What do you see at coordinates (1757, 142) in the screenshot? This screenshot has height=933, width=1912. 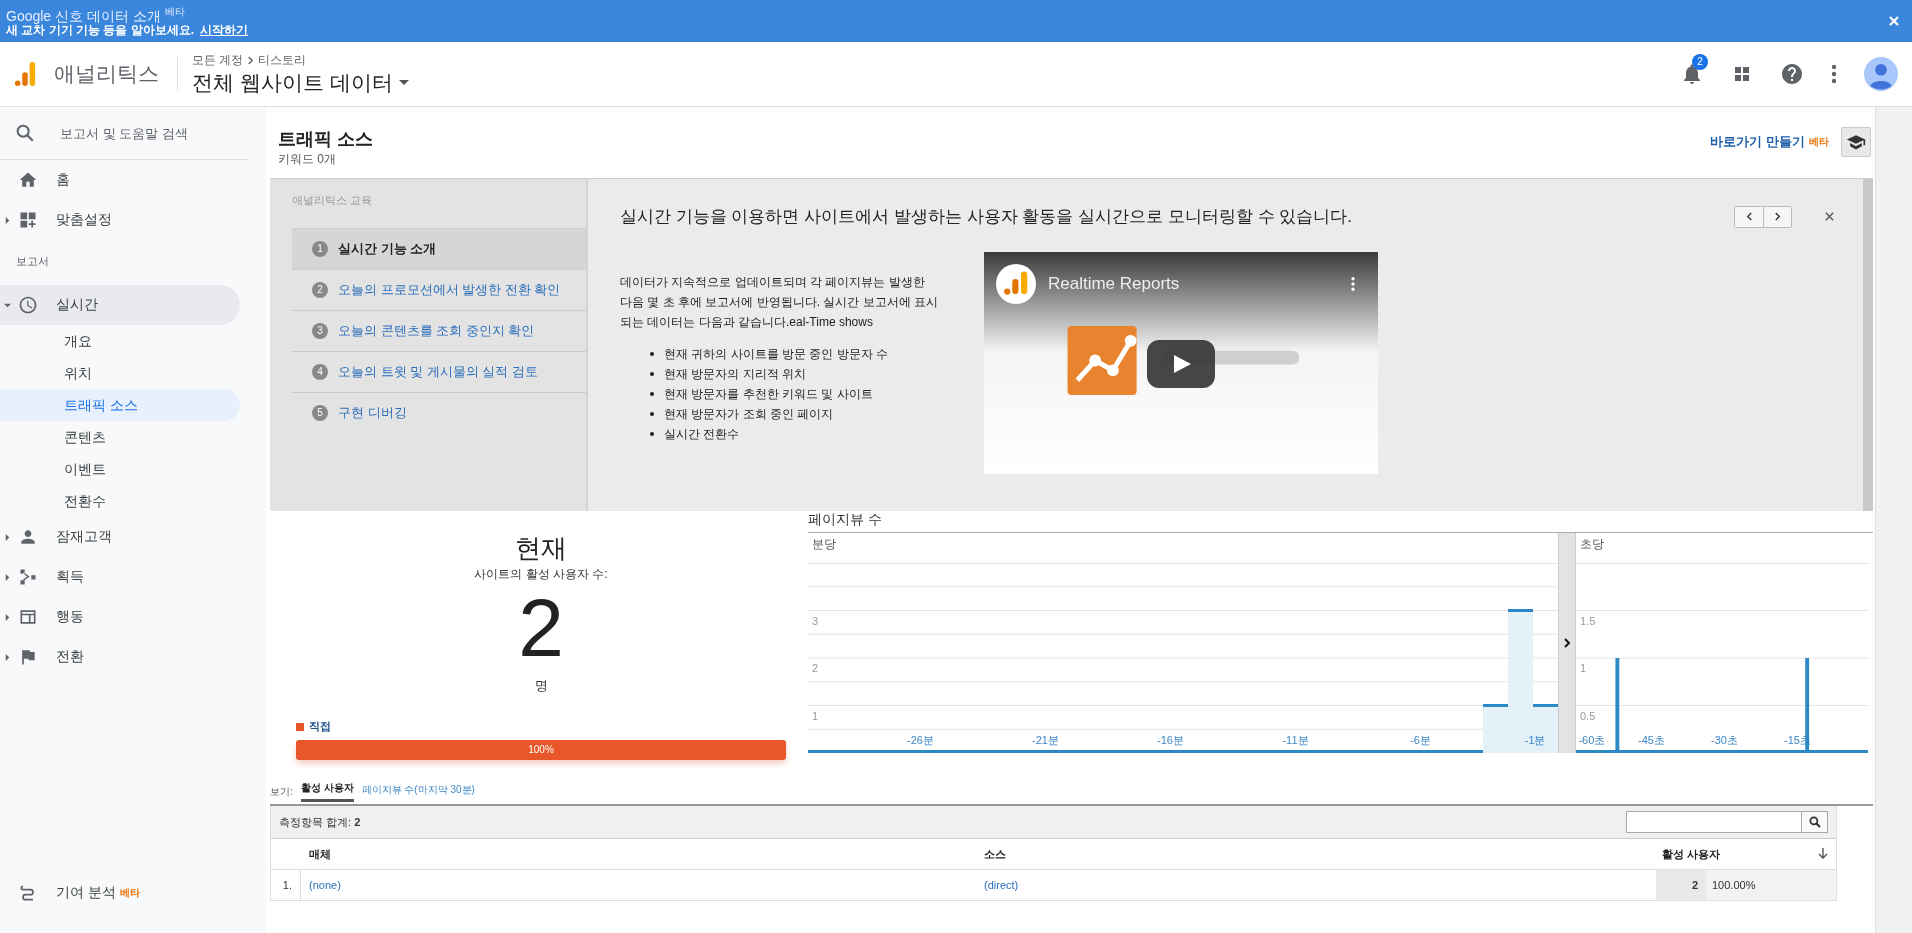 I see `create-shortcut-link: 바로가기 만들기` at bounding box center [1757, 142].